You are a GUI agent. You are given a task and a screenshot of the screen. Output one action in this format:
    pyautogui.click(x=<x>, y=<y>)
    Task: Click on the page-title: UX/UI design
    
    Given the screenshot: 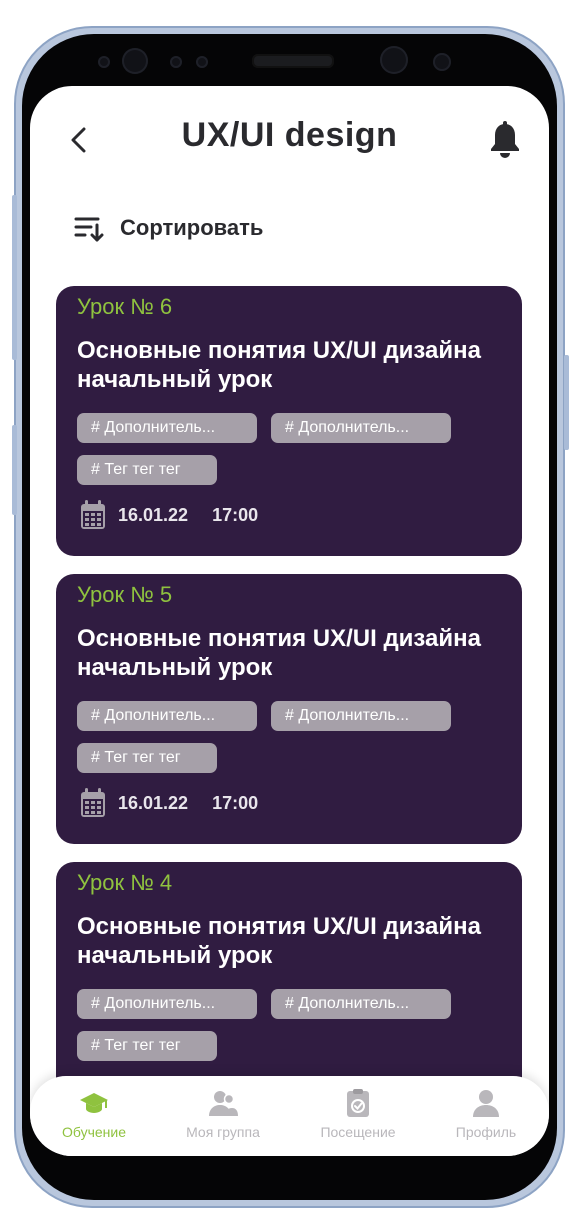 What is the action you would take?
    pyautogui.click(x=289, y=135)
    